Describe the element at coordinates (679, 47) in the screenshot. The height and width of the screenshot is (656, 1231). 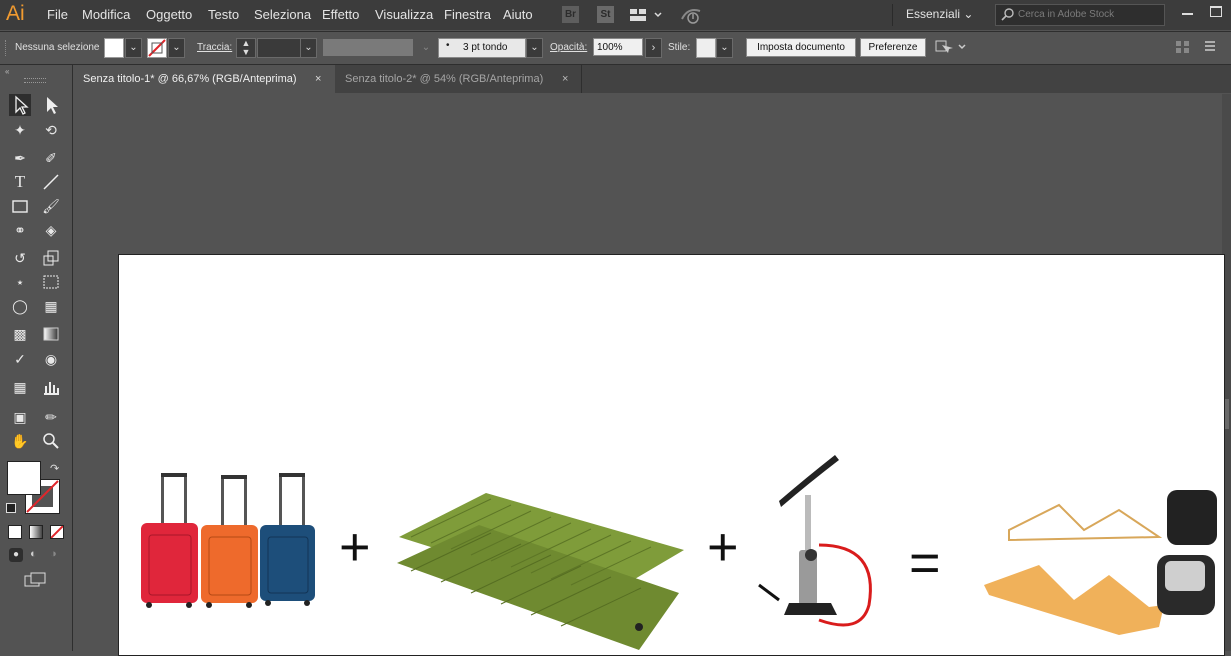
I see `style-label: Stile:` at that location.